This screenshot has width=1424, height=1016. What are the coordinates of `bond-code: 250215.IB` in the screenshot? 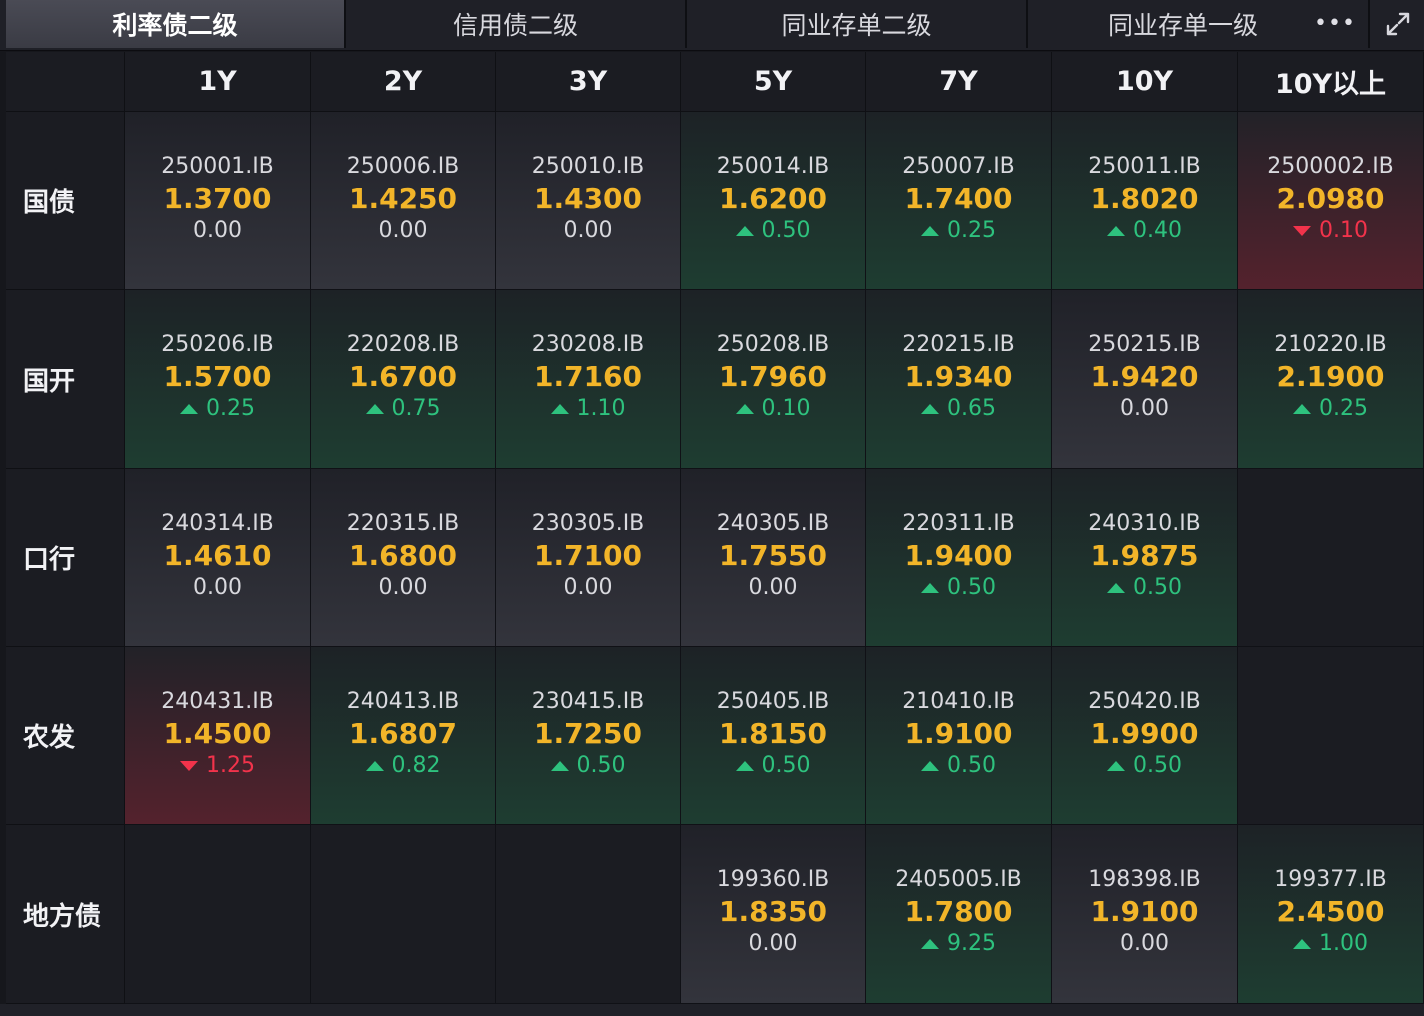 It's located at (1144, 344).